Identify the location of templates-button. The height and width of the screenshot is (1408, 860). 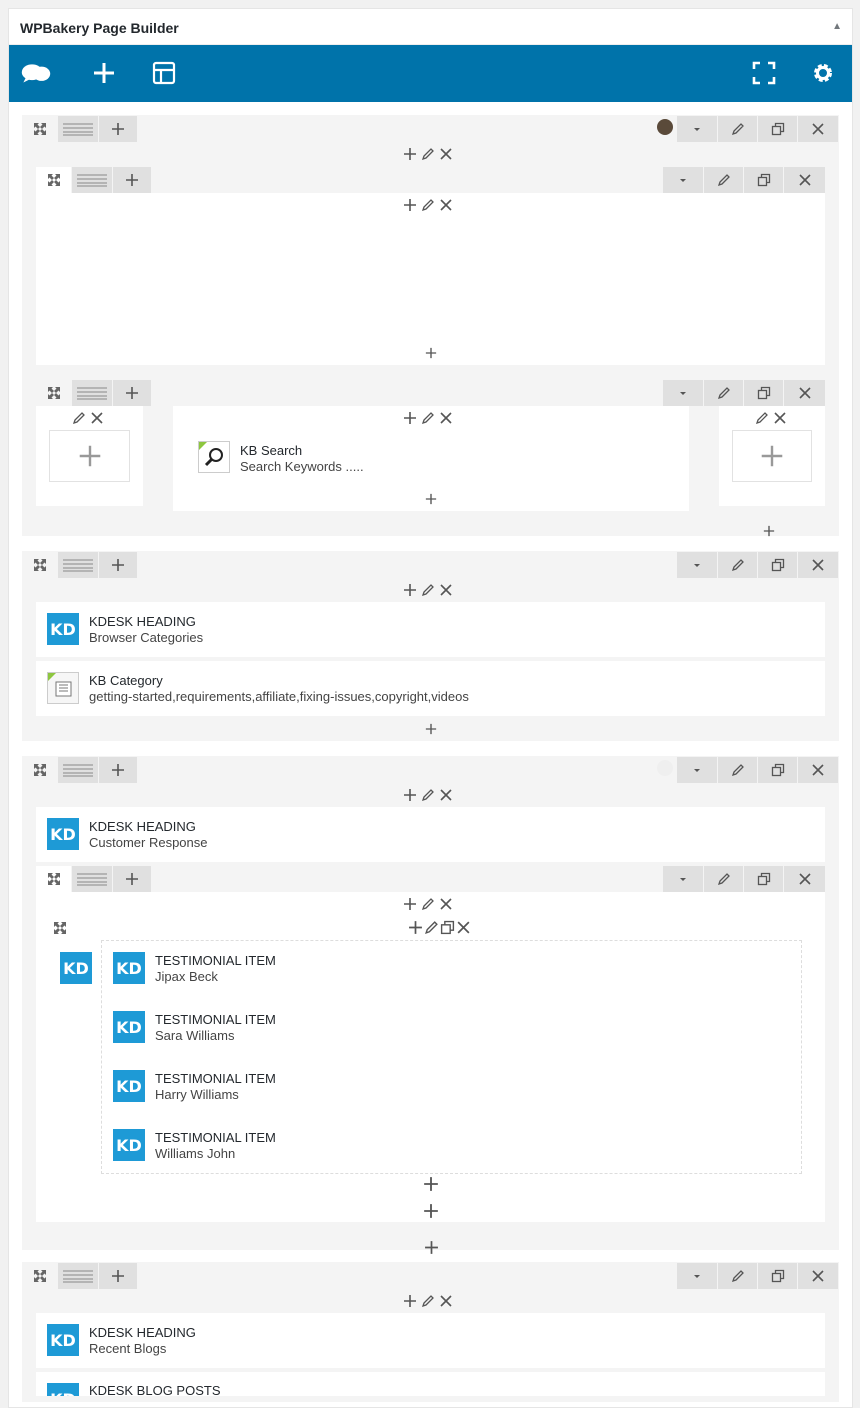
(164, 73).